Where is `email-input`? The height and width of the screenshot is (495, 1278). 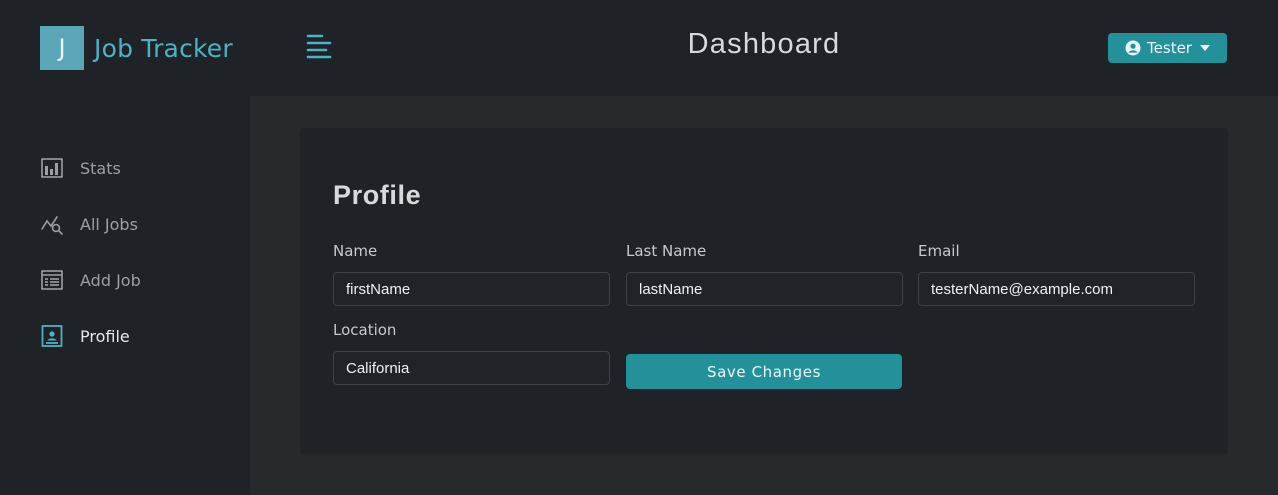
email-input is located at coordinates (1056, 289).